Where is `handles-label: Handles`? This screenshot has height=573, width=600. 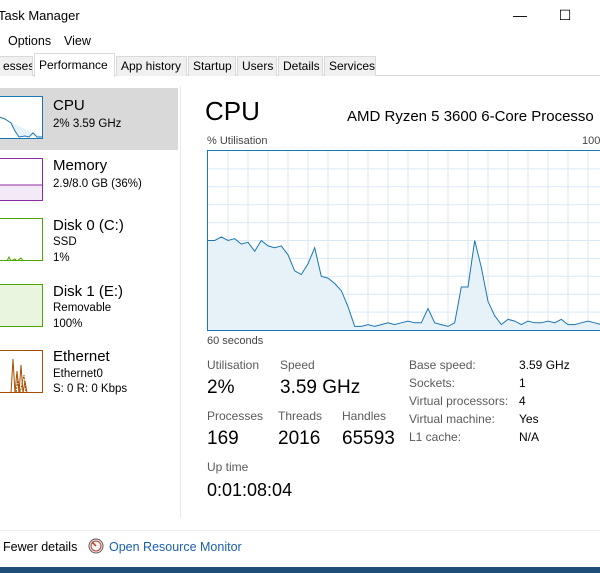
handles-label: Handles is located at coordinates (364, 416).